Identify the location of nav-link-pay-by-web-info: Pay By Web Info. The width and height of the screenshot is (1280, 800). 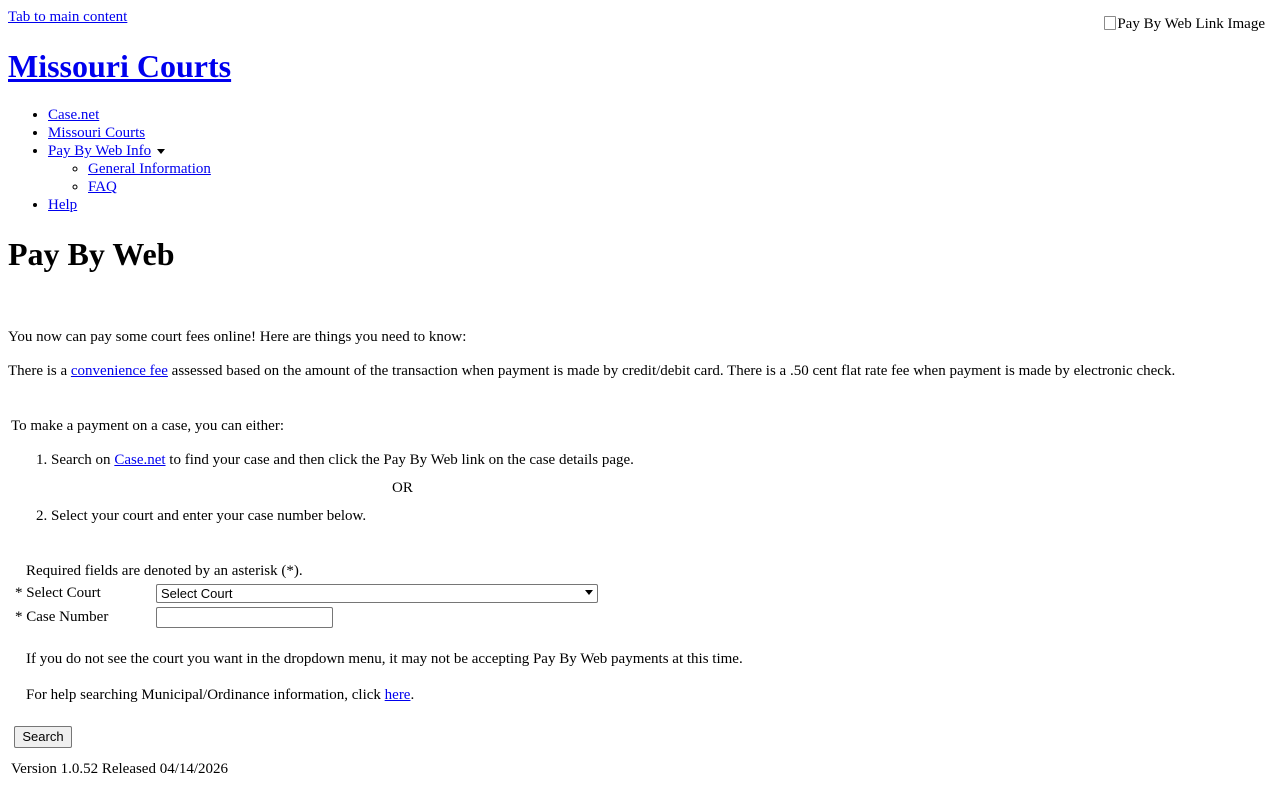
(99, 151).